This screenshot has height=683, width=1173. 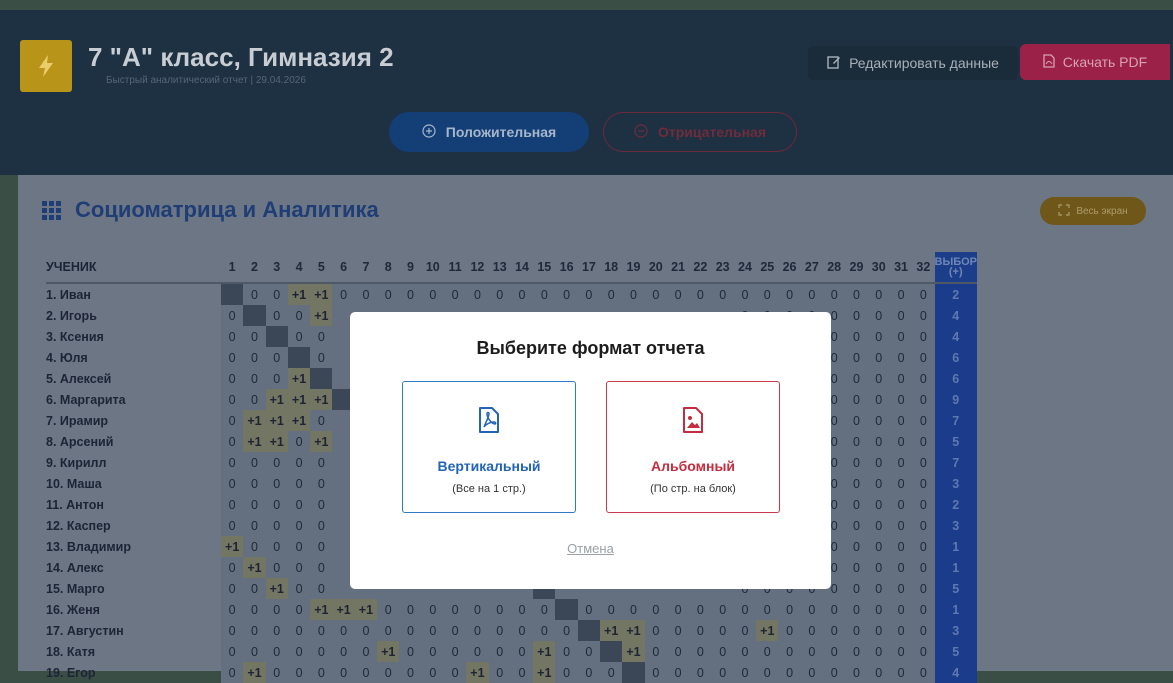 I want to click on column-header: 16, so click(x=566, y=268).